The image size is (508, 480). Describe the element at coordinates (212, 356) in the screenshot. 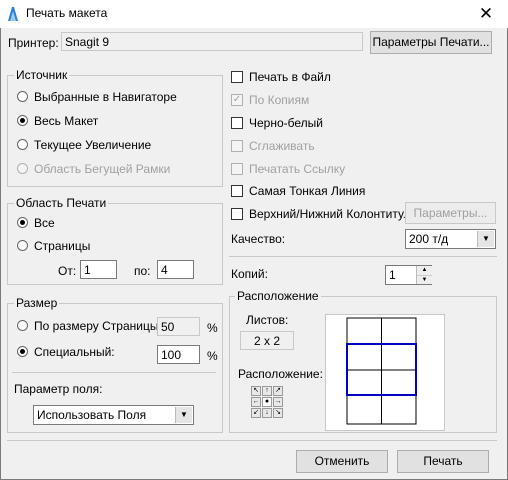

I see `custom-percent-sign: %` at that location.